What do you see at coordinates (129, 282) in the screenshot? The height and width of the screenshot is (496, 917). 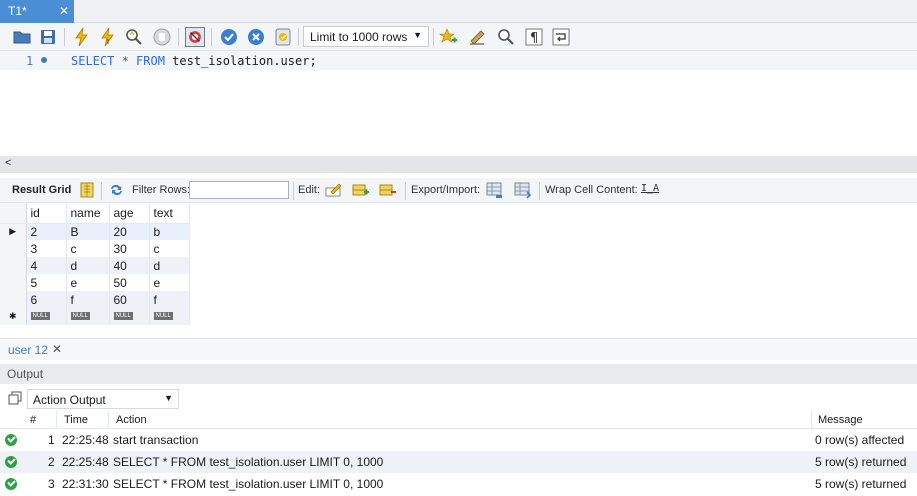 I see `table-cell: 50` at bounding box center [129, 282].